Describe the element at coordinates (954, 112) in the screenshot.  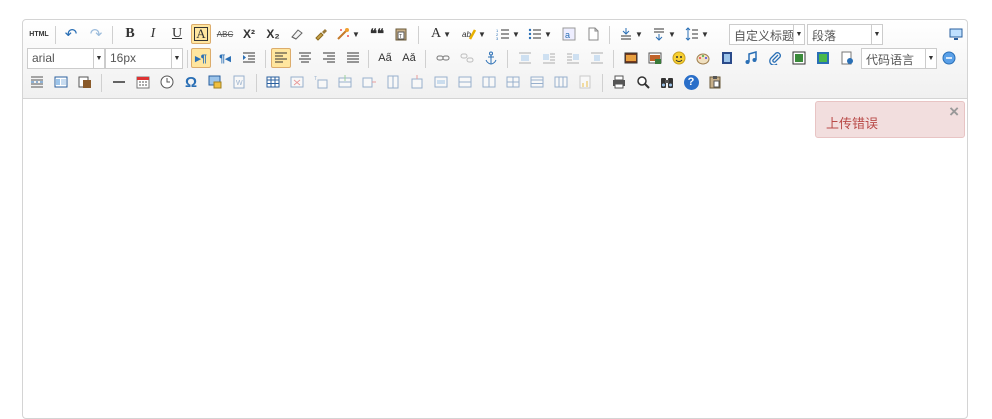
I see `close-icon: ×` at that location.